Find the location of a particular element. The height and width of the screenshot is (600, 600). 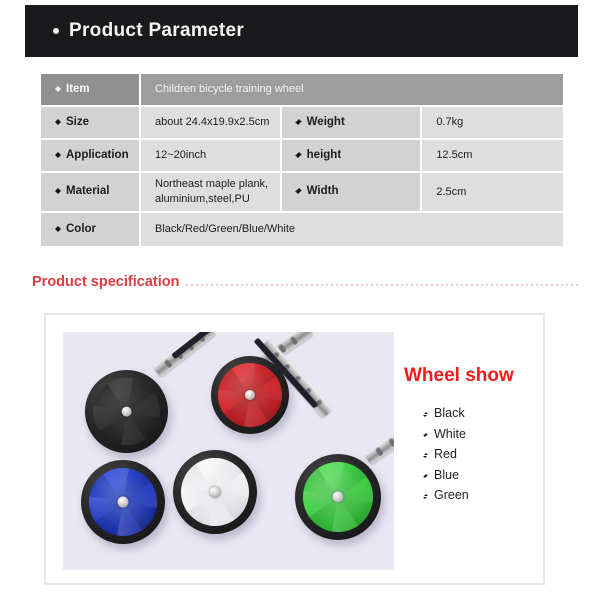

table-cell-value: about 24.4x19.9x2.5cm is located at coordinates (211, 123).